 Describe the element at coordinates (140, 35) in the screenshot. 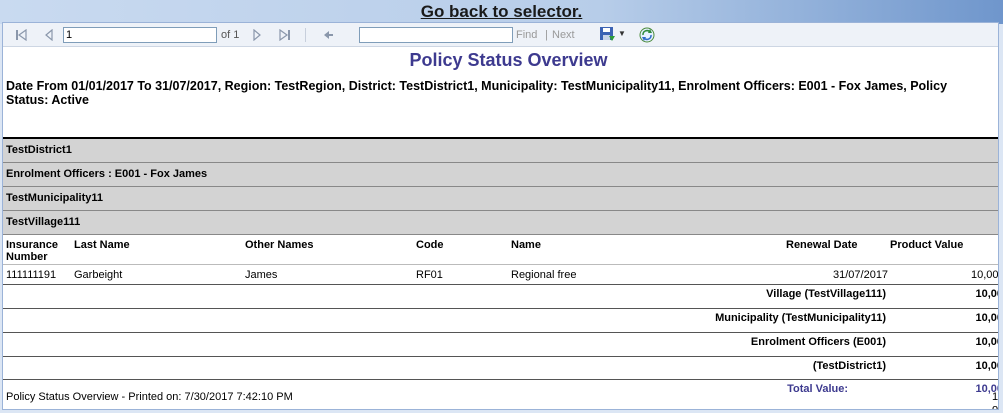

I see `page-number-input` at that location.